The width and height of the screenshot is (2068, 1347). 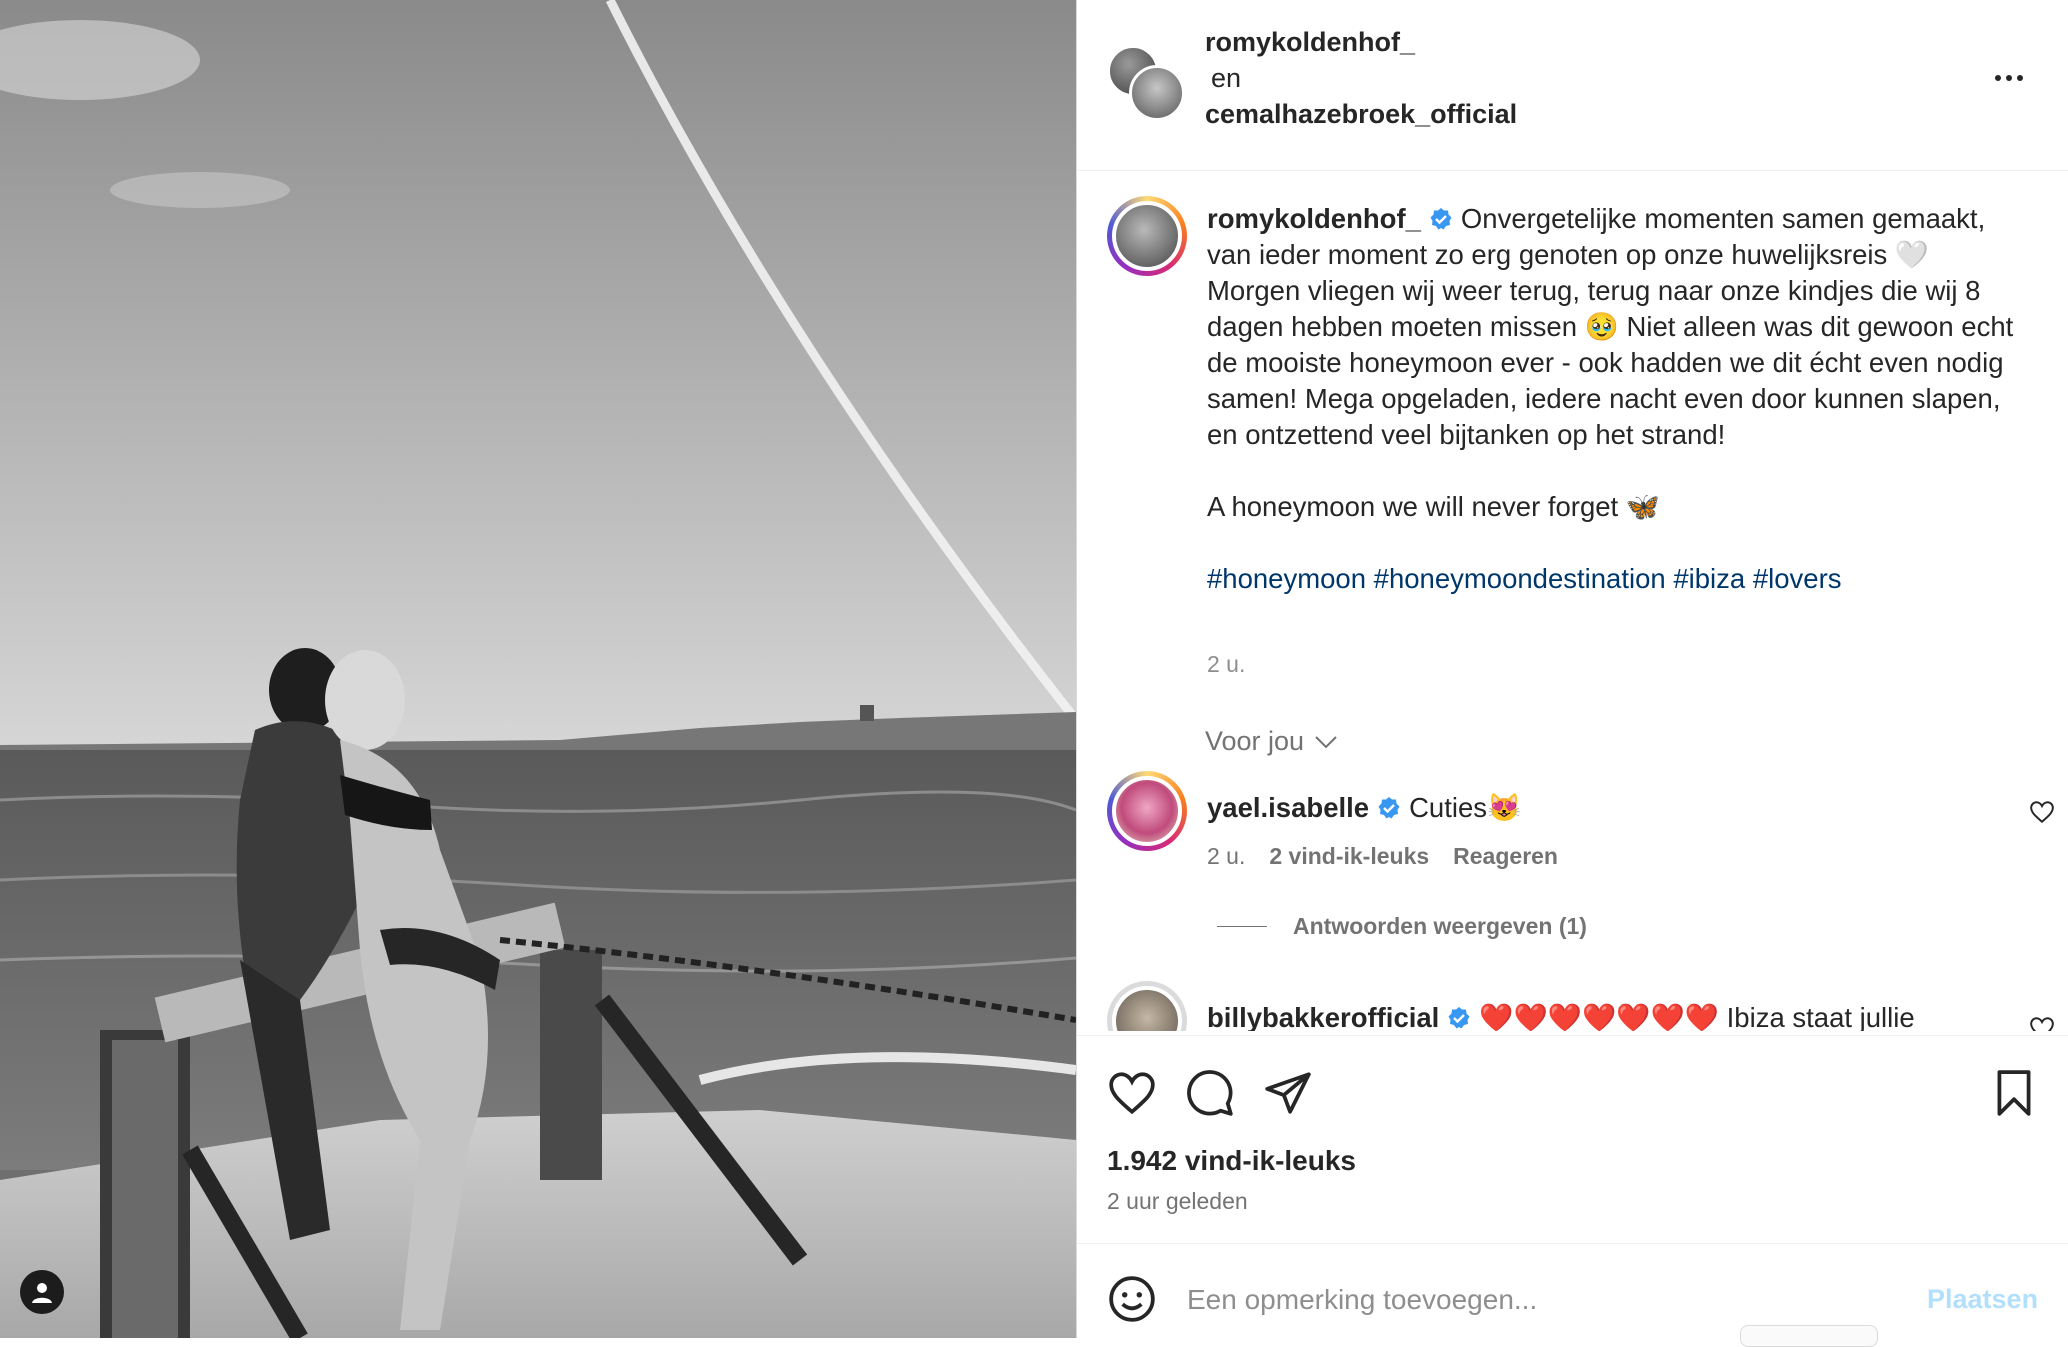 I want to click on post-comment-button: Plaatsen, so click(x=1982, y=1299).